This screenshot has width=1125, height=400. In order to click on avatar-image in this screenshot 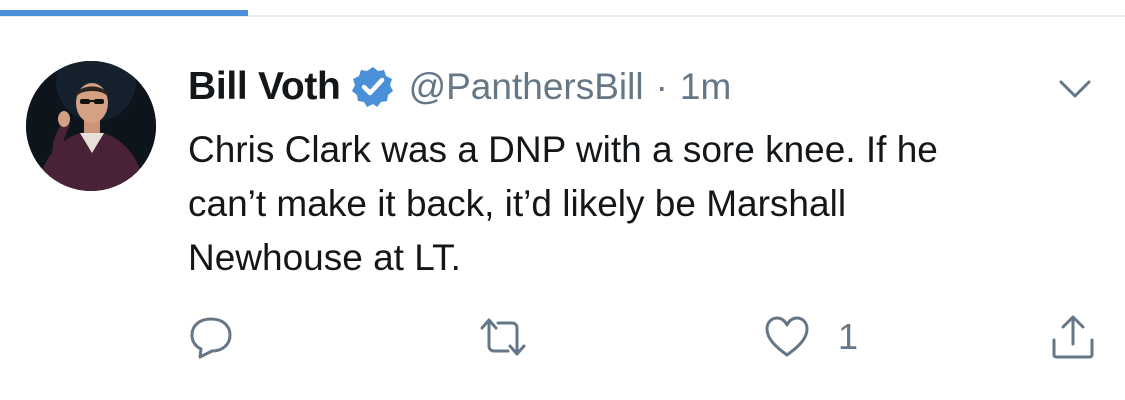, I will do `click(91, 126)`.